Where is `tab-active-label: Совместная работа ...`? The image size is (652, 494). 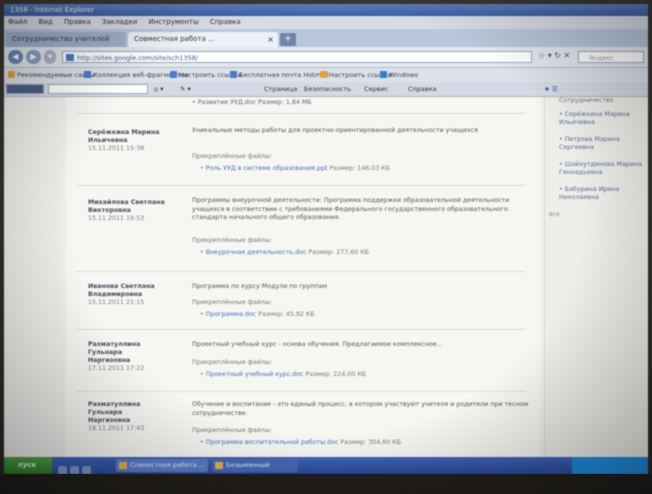 tab-active-label: Совместная работа ... is located at coordinates (174, 39).